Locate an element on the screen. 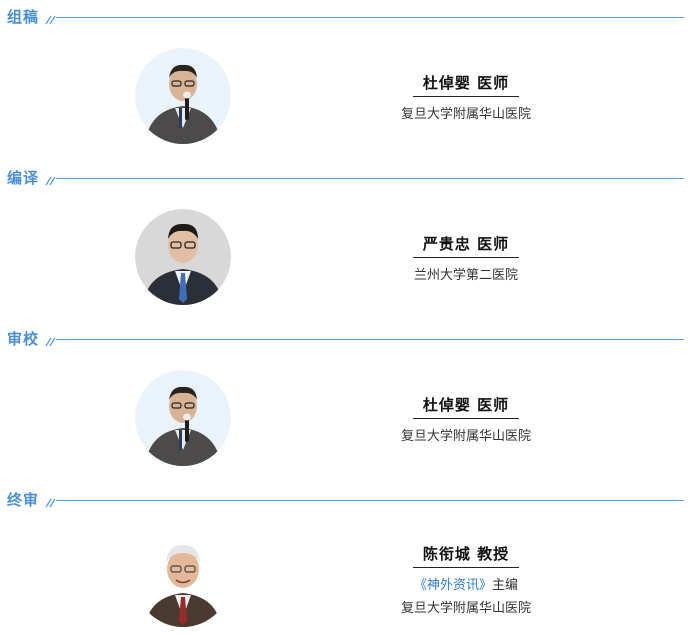 The width and height of the screenshot is (690, 634). person-institution: 兰州大学第二医院 is located at coordinates (465, 275).